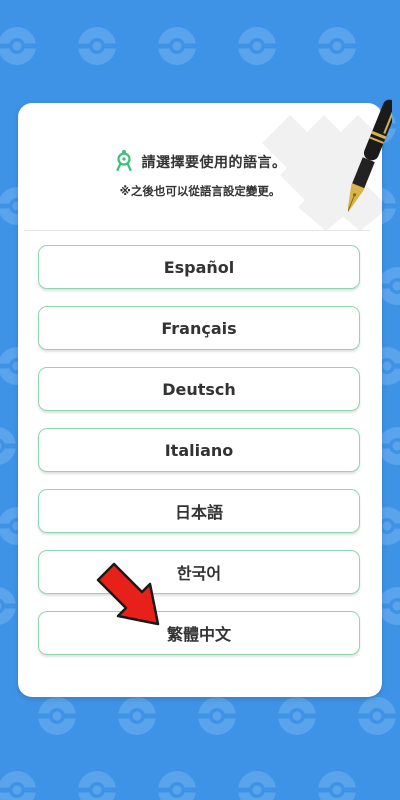 The image size is (400, 800). What do you see at coordinates (199, 572) in the screenshot?
I see `language-button-korean: 한국어` at bounding box center [199, 572].